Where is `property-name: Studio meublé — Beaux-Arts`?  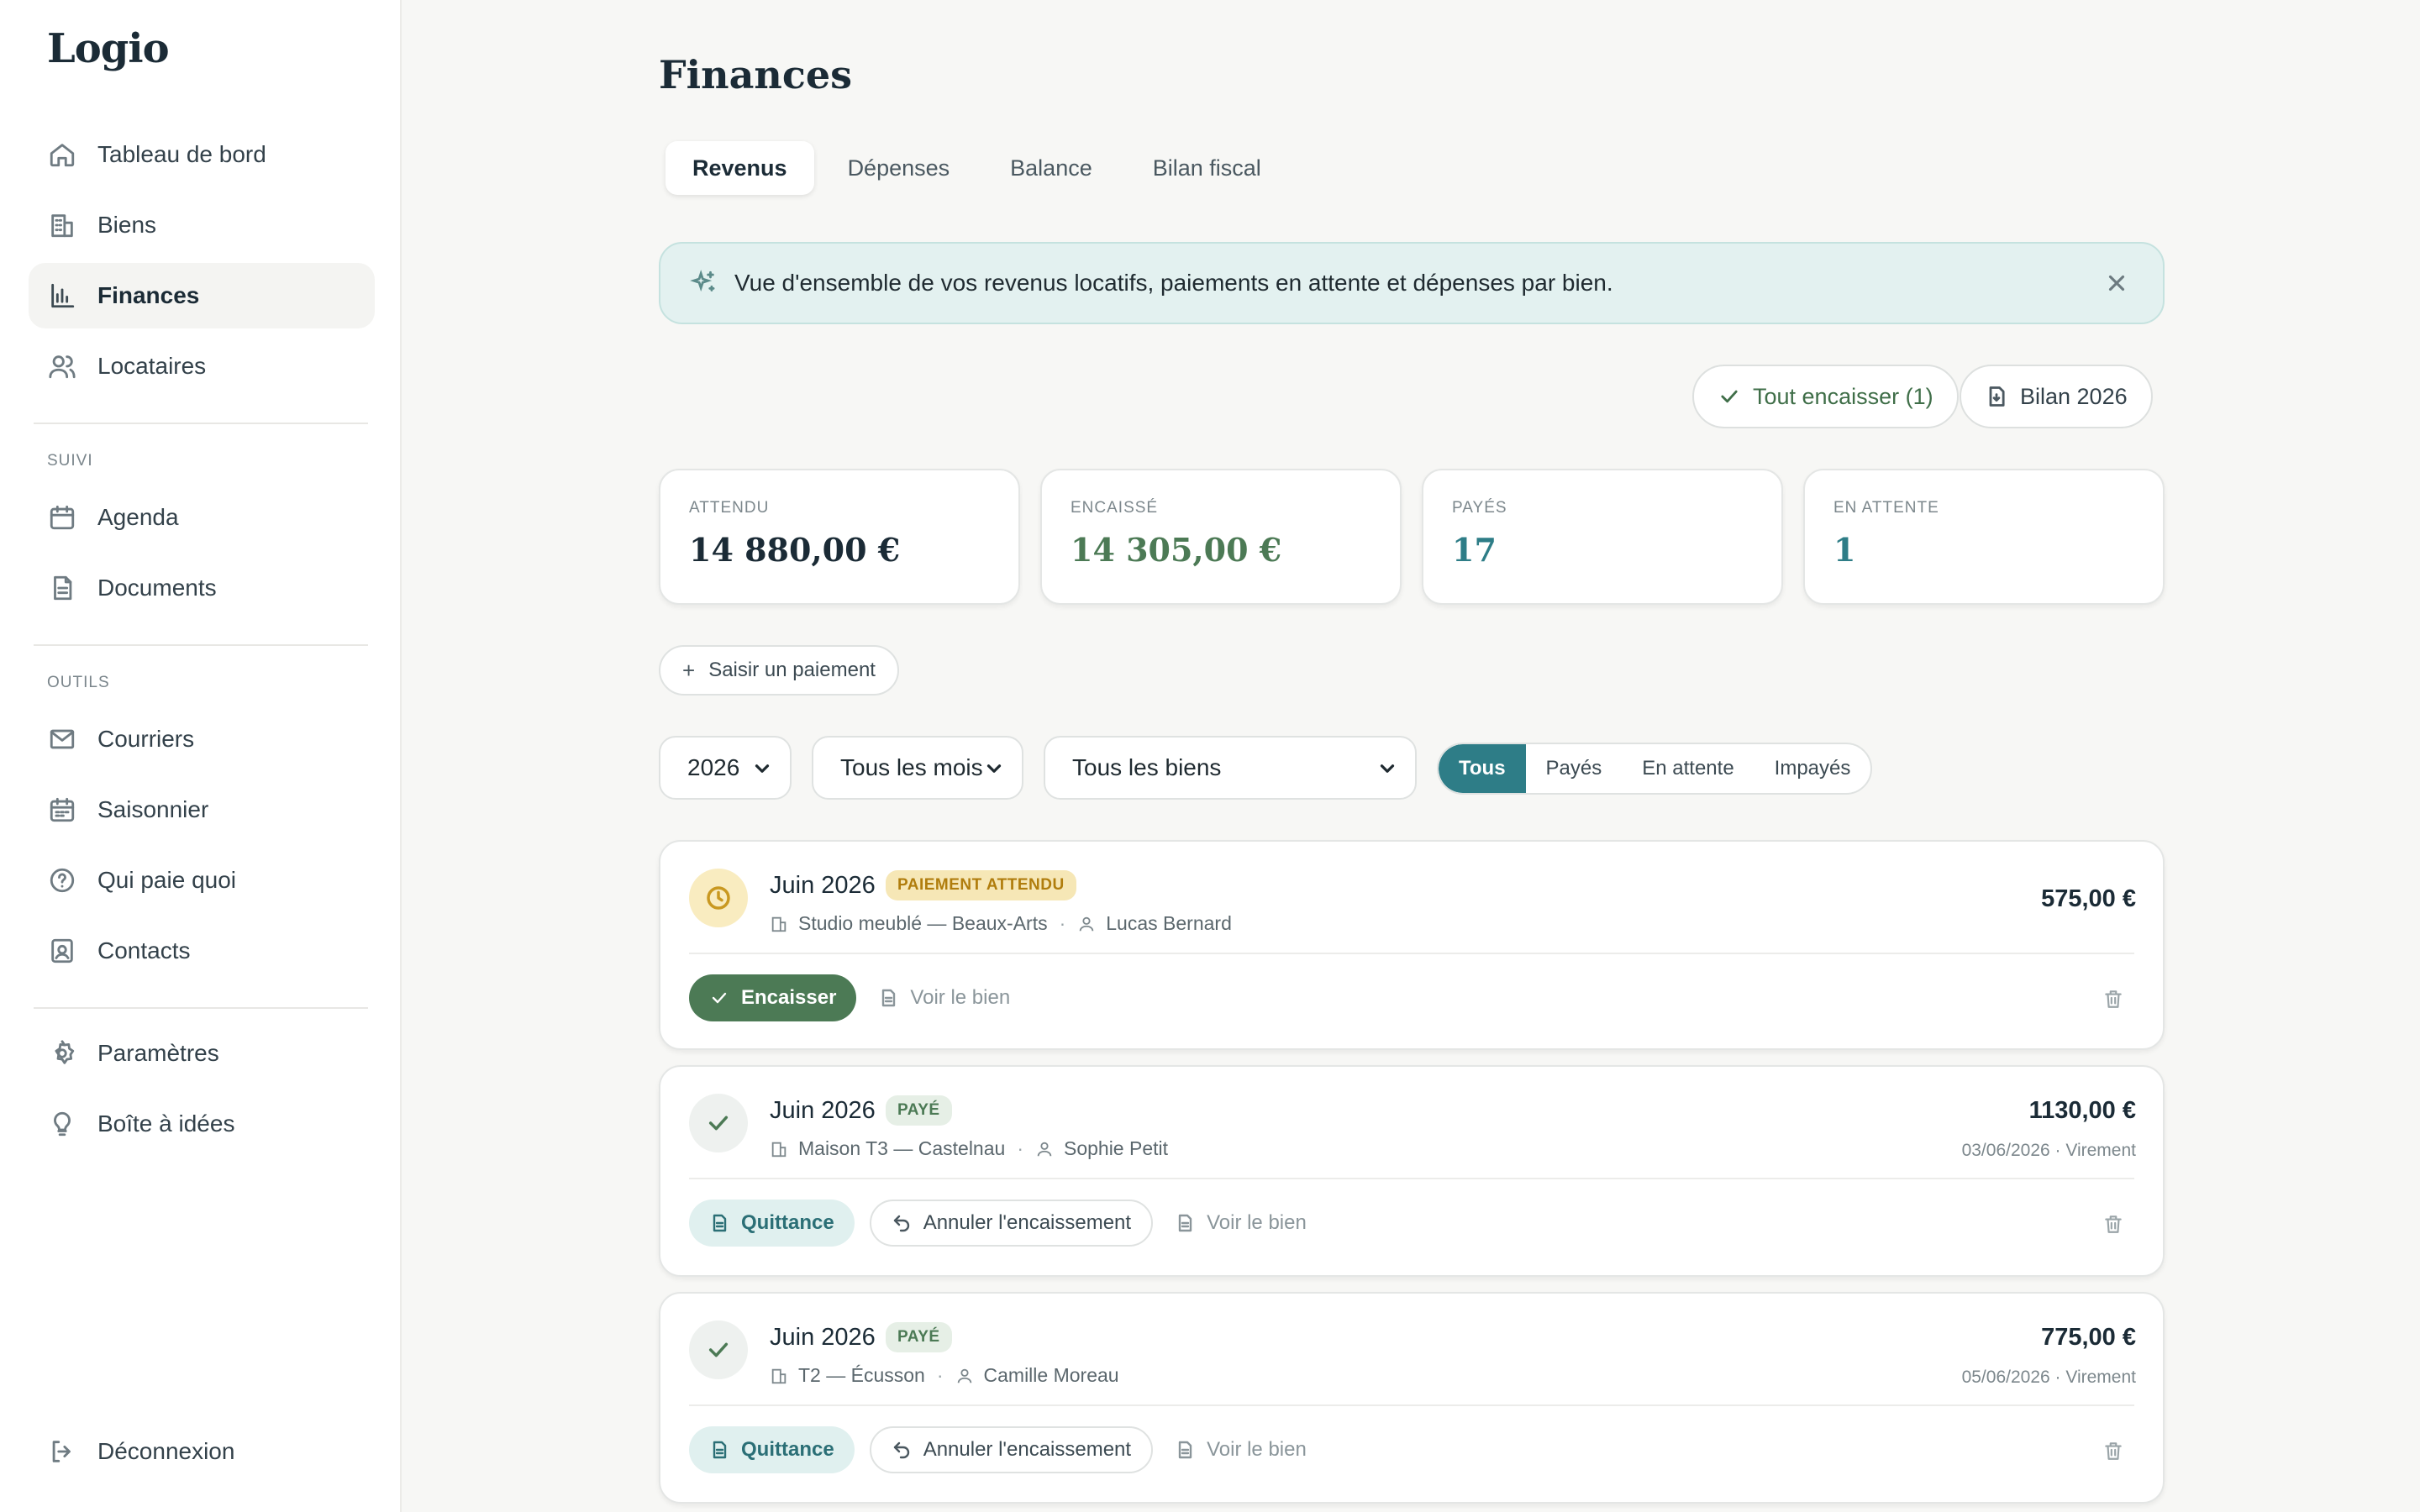 property-name: Studio meublé — Beaux-Arts is located at coordinates (923, 923).